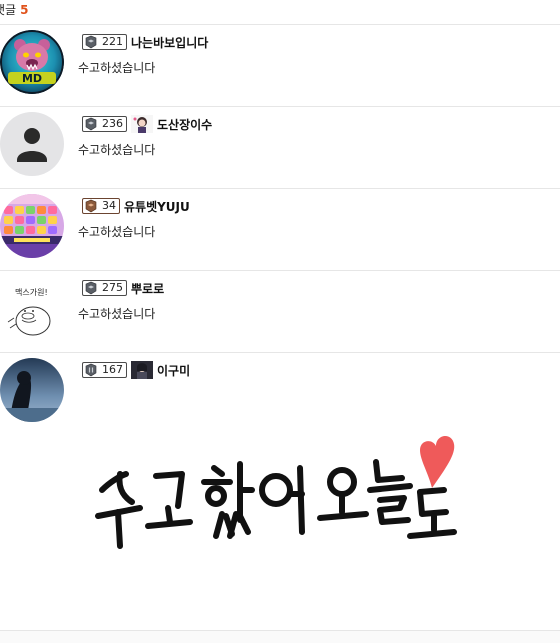 Image resolution: width=560 pixels, height=643 pixels. I want to click on duck-cartoon-avatar: 맥스가원!, so click(32, 308).